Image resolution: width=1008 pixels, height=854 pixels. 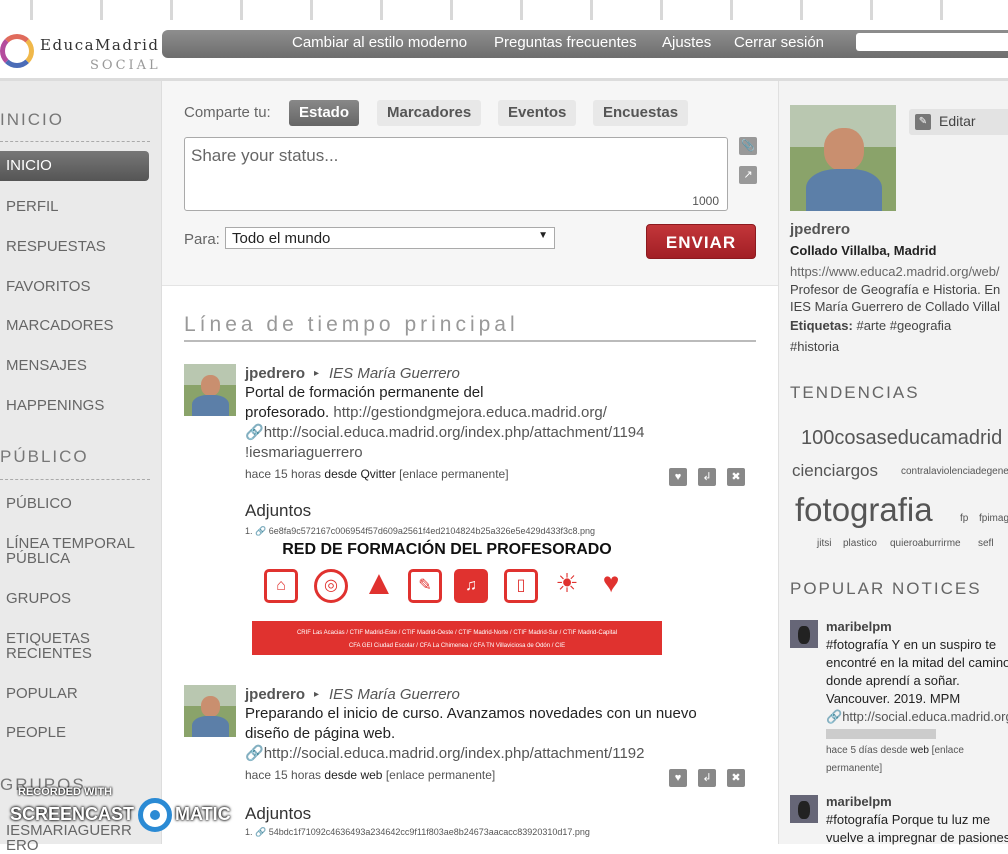 What do you see at coordinates (203, 814) in the screenshot?
I see `watermark-text: MATIC` at bounding box center [203, 814].